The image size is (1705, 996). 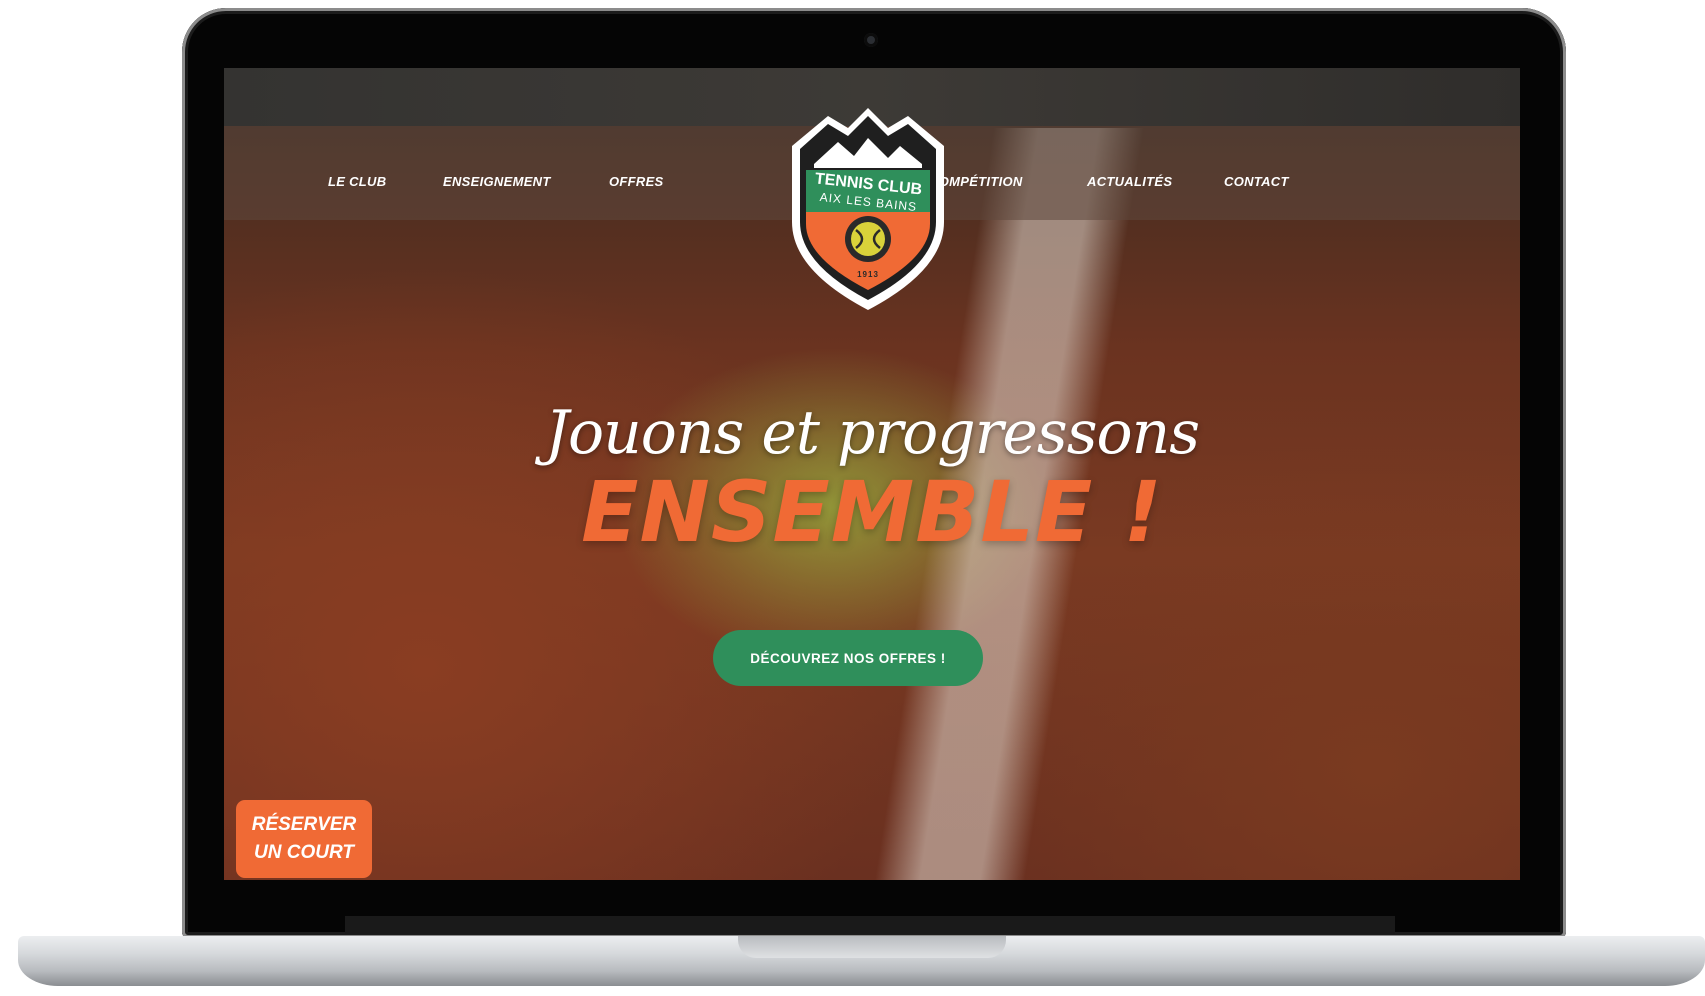 What do you see at coordinates (497, 181) in the screenshot?
I see `nav-enseignement: ENSEIGNEMENT` at bounding box center [497, 181].